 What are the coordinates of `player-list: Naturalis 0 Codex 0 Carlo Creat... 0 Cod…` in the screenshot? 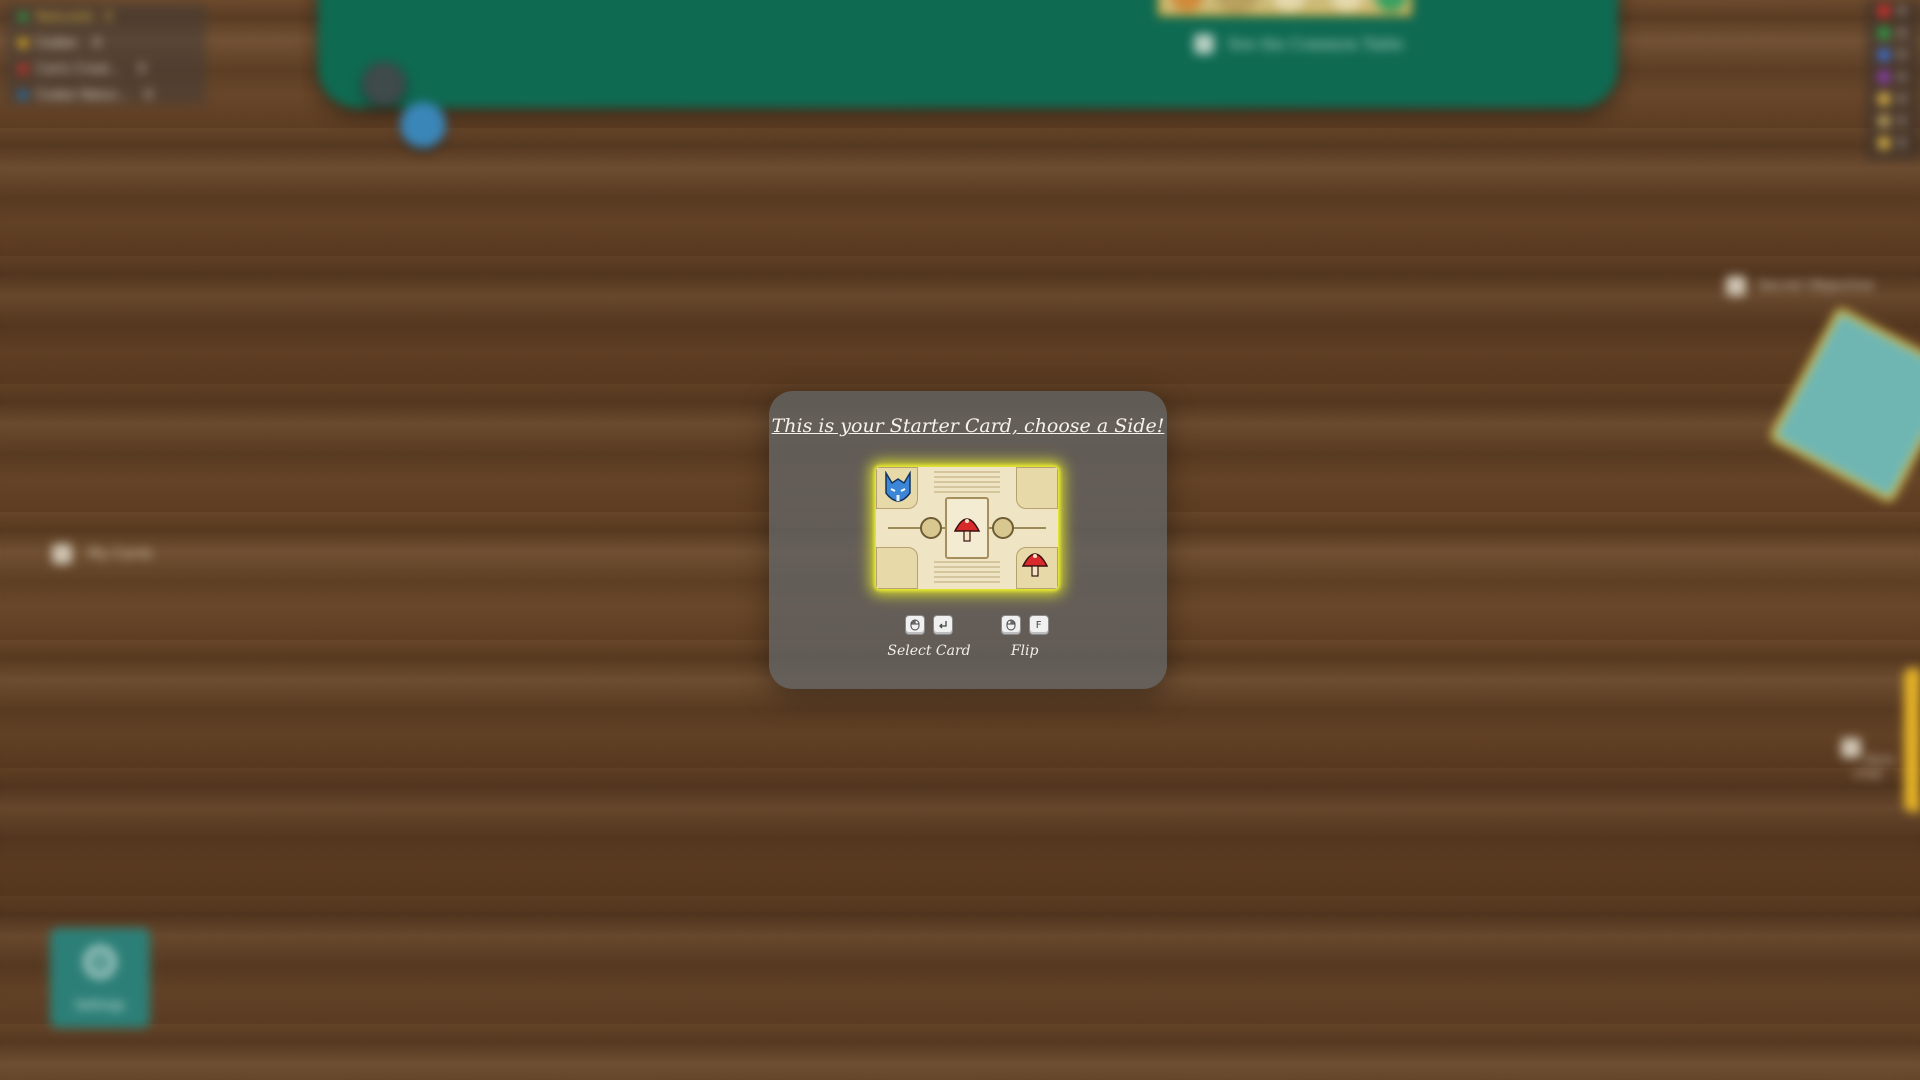 It's located at (106, 54).